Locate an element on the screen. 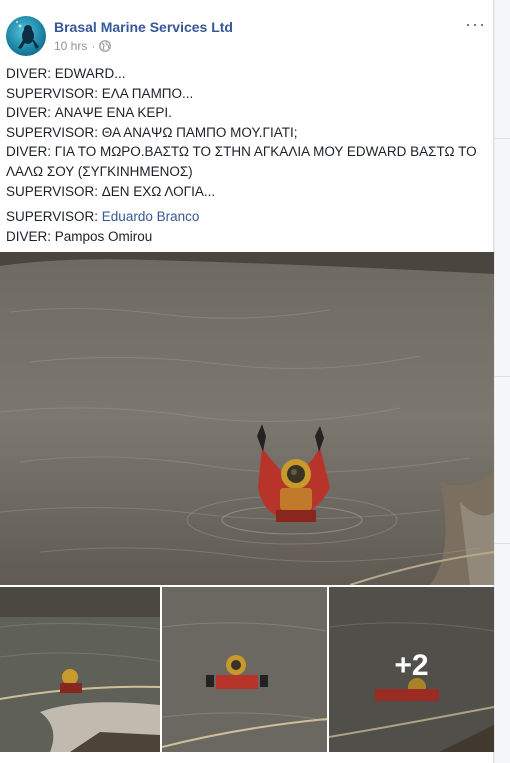  page-avatar is located at coordinates (26, 36).